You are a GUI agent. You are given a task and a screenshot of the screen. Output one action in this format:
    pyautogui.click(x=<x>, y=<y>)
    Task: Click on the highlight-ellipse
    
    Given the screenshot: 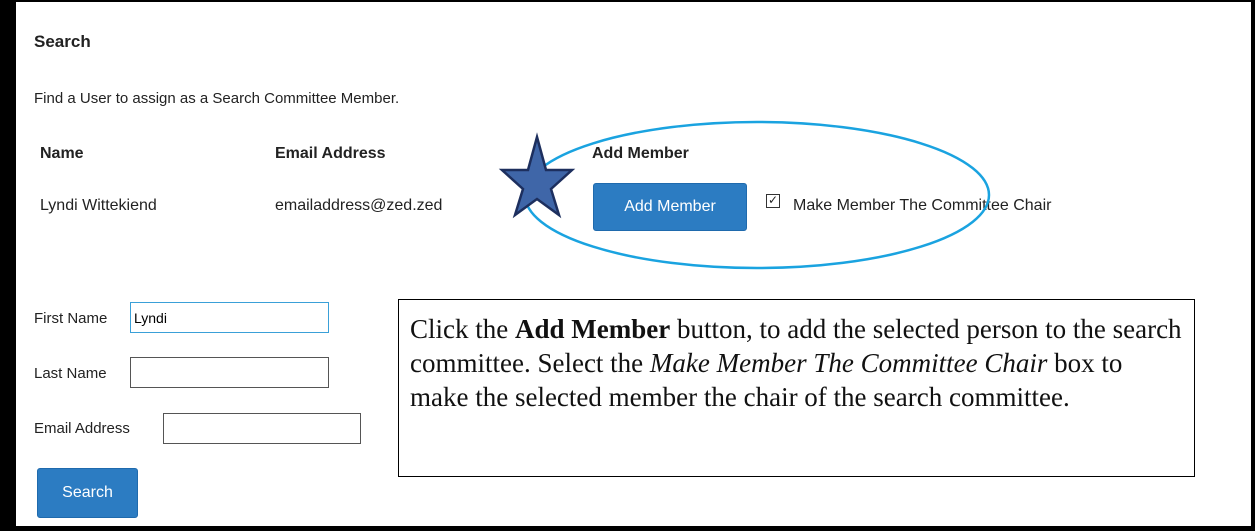 What is the action you would take?
    pyautogui.click(x=757, y=195)
    